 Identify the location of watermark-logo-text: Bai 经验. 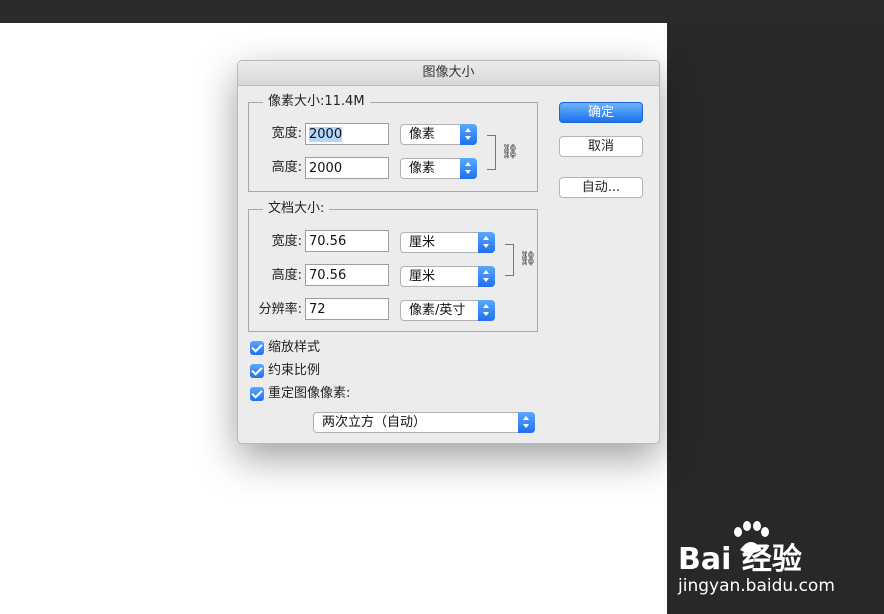
(740, 559).